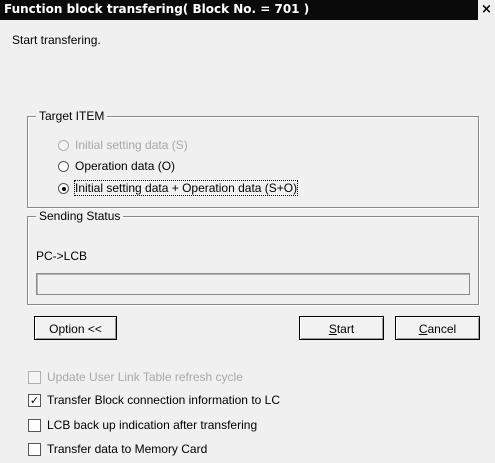  Describe the element at coordinates (127, 449) in the screenshot. I see `checkbox-label: Transfer data to Memory Card` at that location.